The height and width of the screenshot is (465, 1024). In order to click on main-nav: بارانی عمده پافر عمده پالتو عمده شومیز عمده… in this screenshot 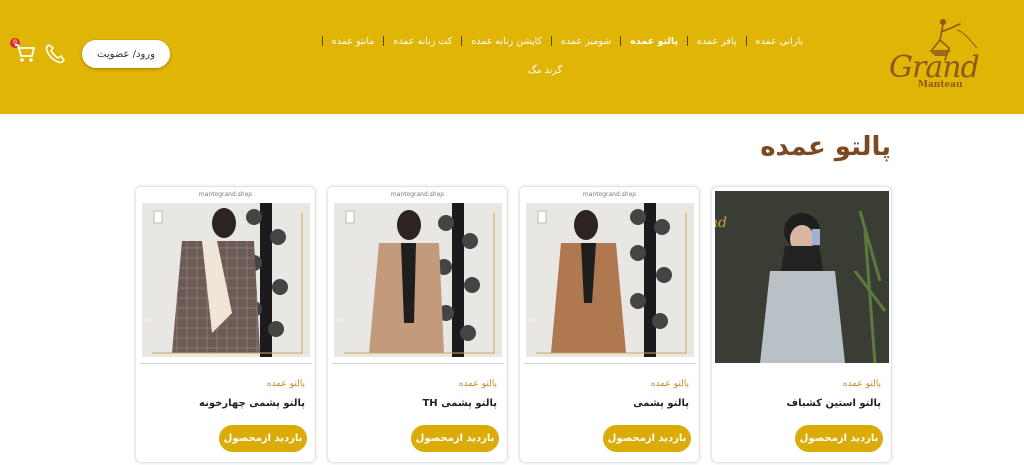, I will do `click(547, 41)`.